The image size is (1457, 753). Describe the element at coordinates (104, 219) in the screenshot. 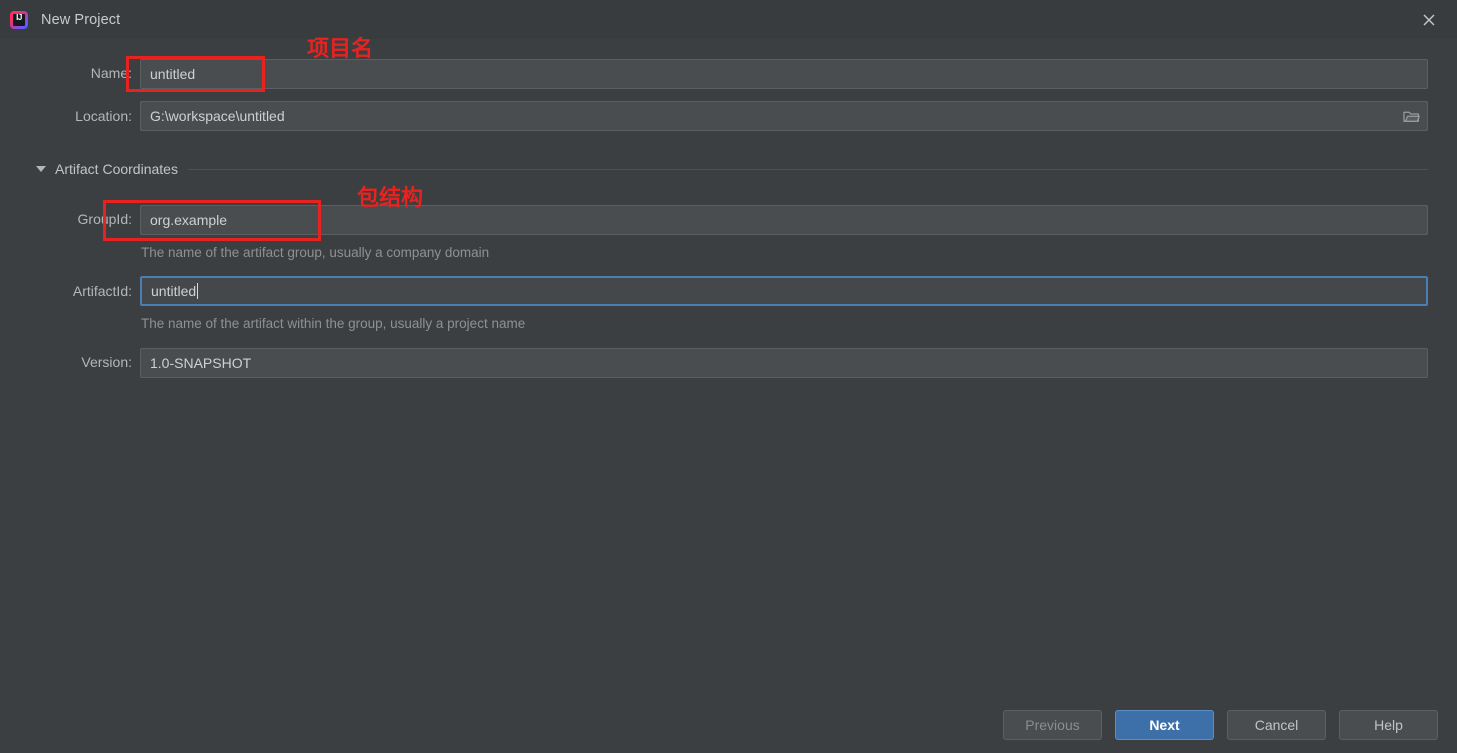

I see `group-id-label: GroupId:` at that location.